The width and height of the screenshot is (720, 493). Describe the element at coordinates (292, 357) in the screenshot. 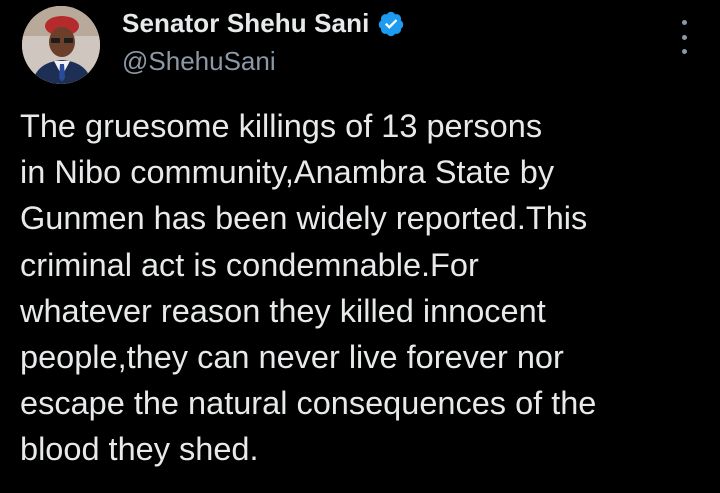

I see `tweet-text-line: people,they can never live forever nor` at that location.